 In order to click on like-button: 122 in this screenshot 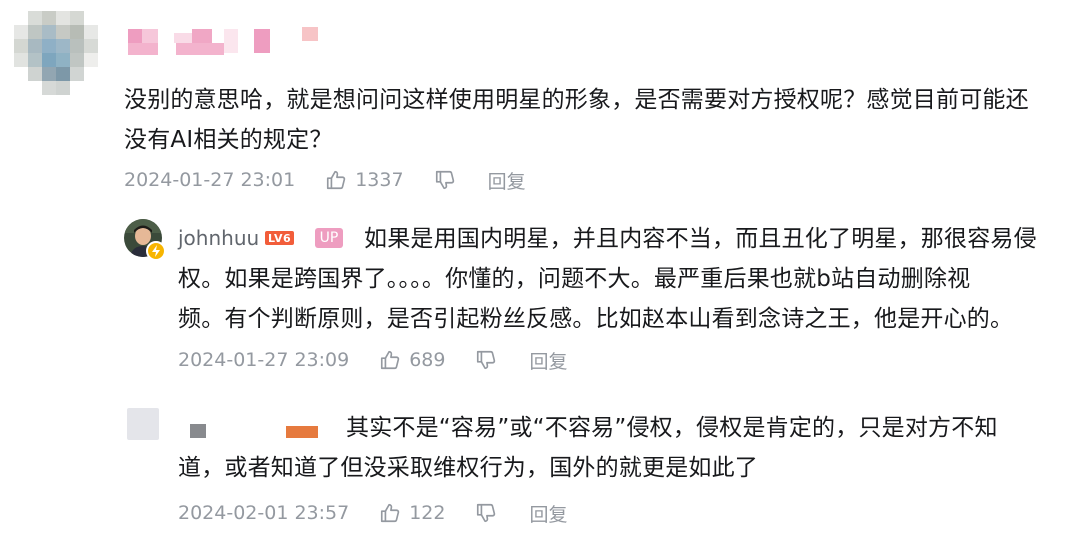, I will do `click(412, 513)`.